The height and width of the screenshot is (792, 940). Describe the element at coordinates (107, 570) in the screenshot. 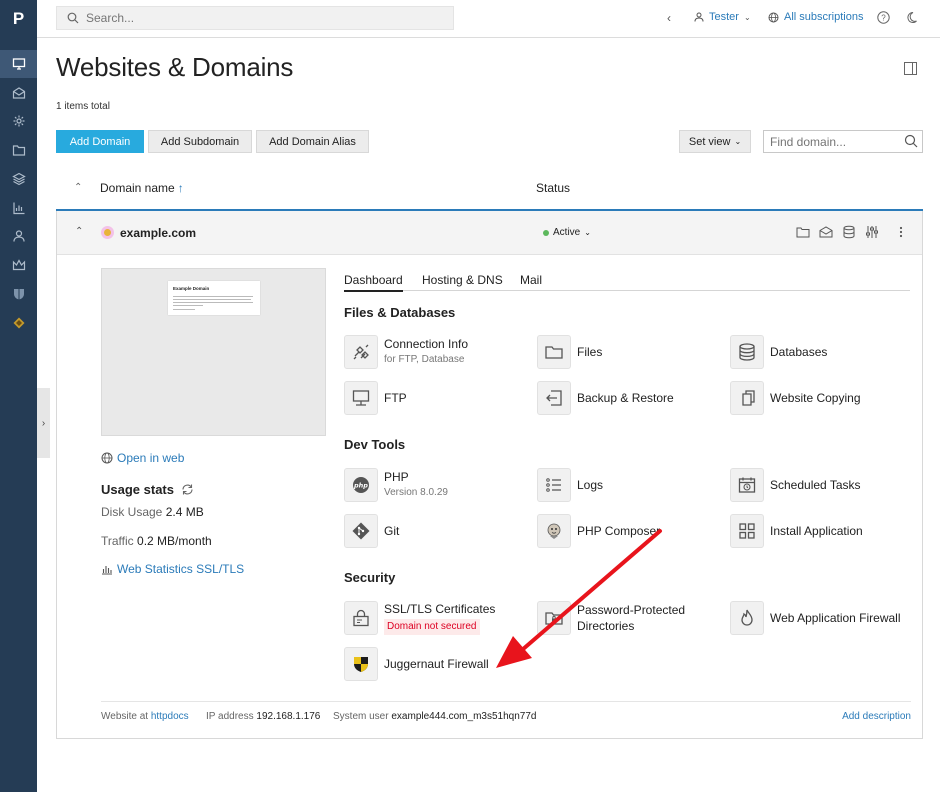

I see `bar-chart-icon` at that location.